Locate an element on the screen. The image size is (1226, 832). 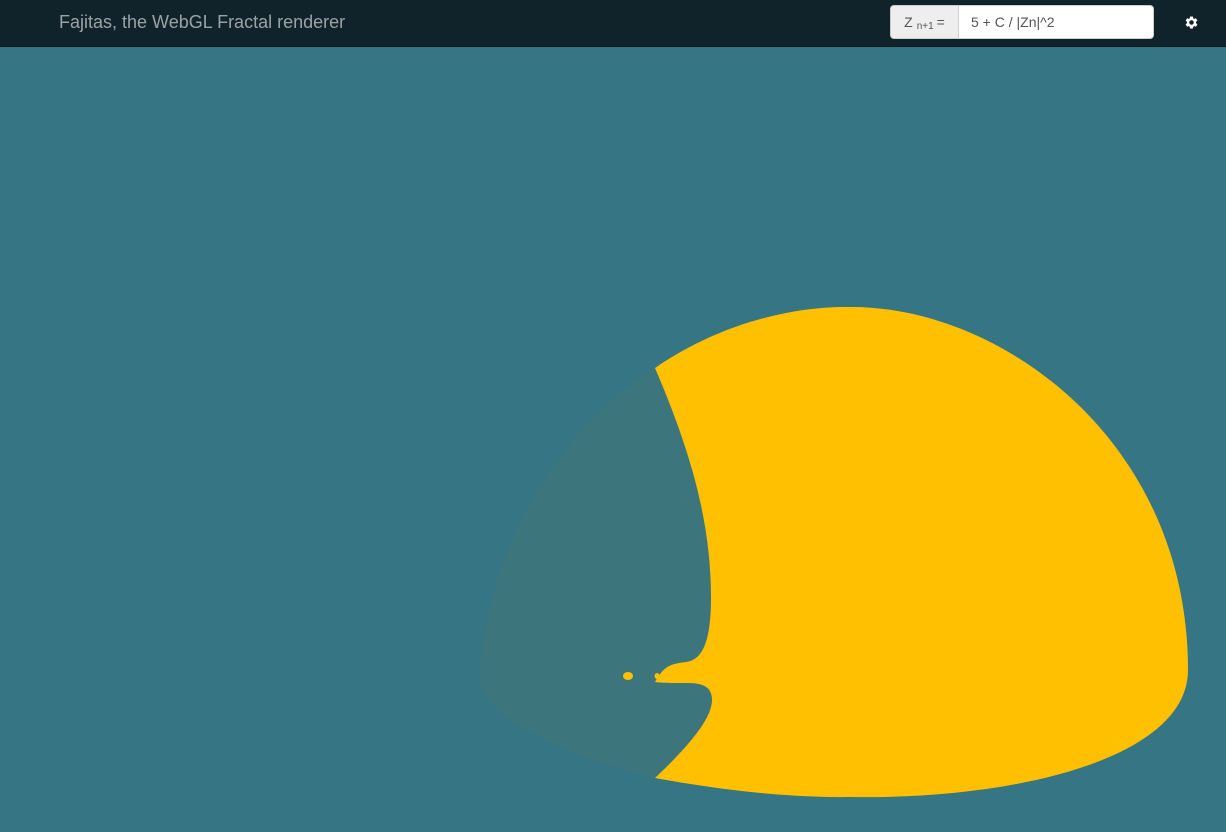
formula-subscript: n+1 is located at coordinates (925, 26).